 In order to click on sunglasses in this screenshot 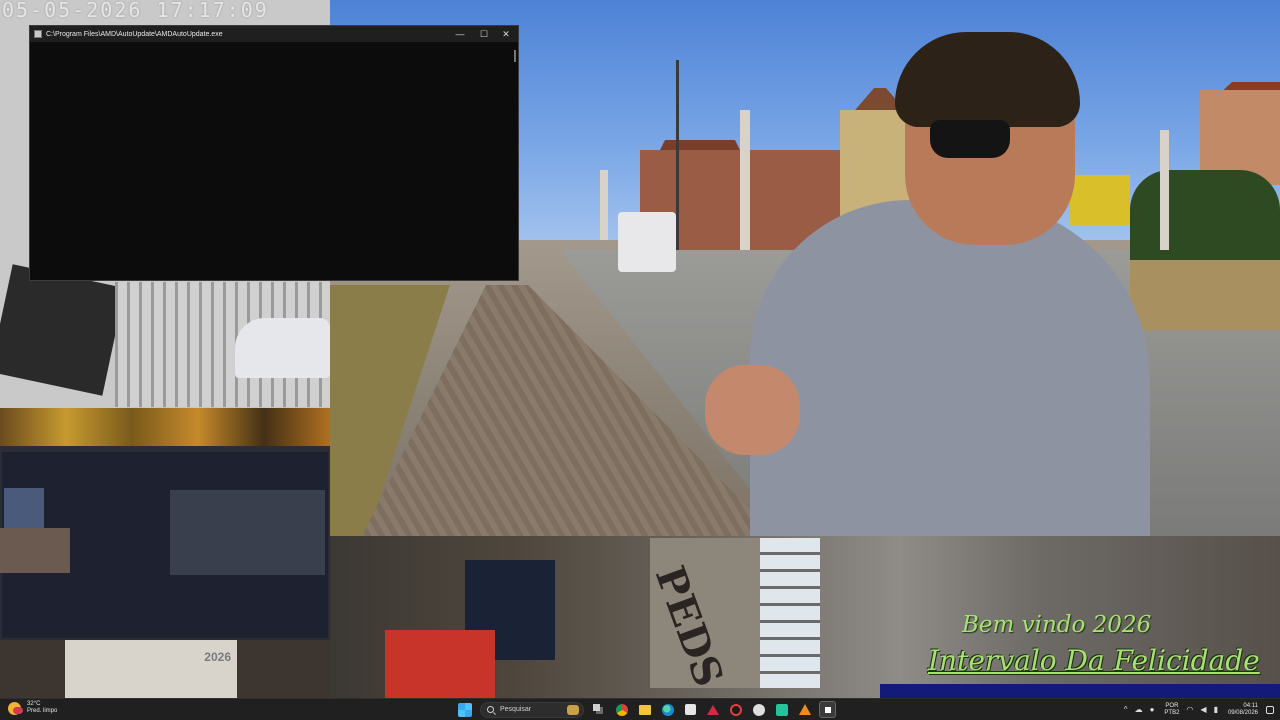, I will do `click(970, 139)`.